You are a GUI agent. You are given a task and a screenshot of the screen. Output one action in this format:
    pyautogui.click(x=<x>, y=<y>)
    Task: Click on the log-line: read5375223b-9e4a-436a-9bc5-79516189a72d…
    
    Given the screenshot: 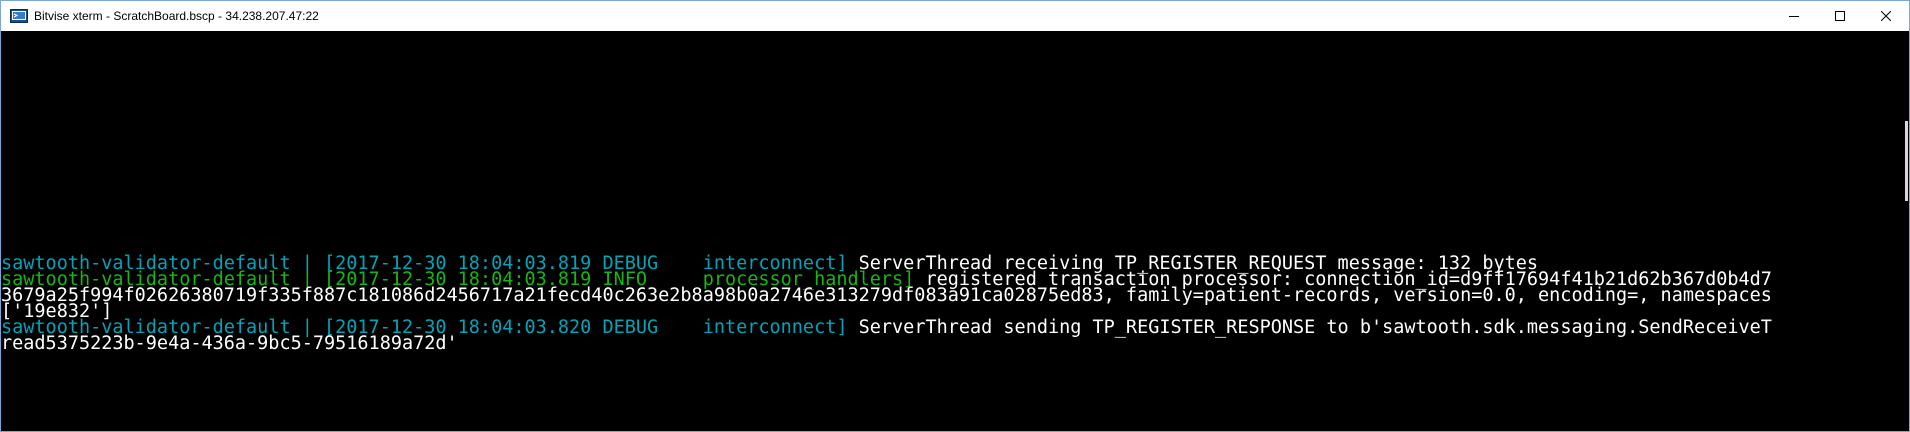 What is the action you would take?
    pyautogui.click(x=229, y=343)
    